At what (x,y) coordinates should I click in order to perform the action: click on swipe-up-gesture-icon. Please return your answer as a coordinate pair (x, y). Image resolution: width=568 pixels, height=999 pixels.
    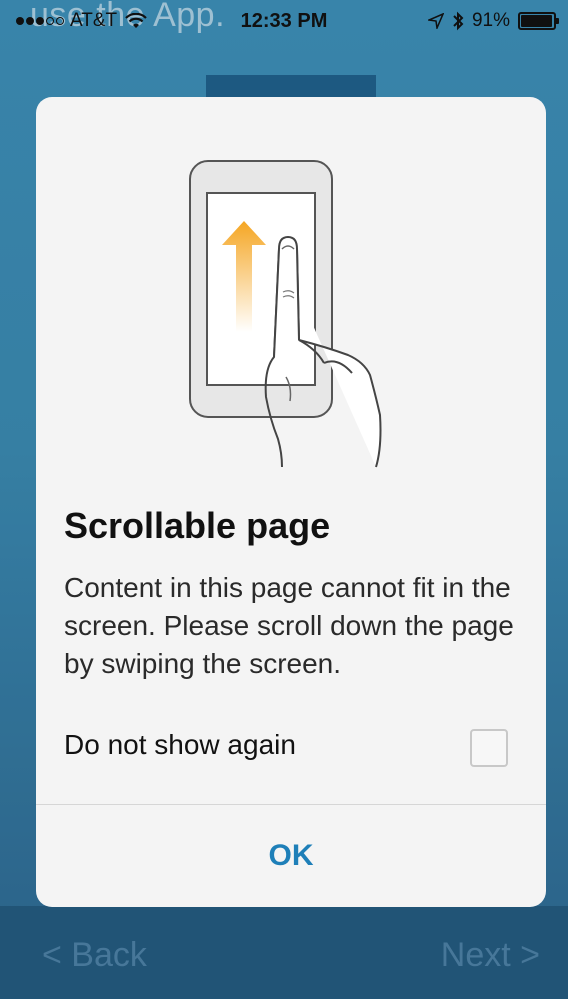
    Looking at the image, I should click on (285, 314).